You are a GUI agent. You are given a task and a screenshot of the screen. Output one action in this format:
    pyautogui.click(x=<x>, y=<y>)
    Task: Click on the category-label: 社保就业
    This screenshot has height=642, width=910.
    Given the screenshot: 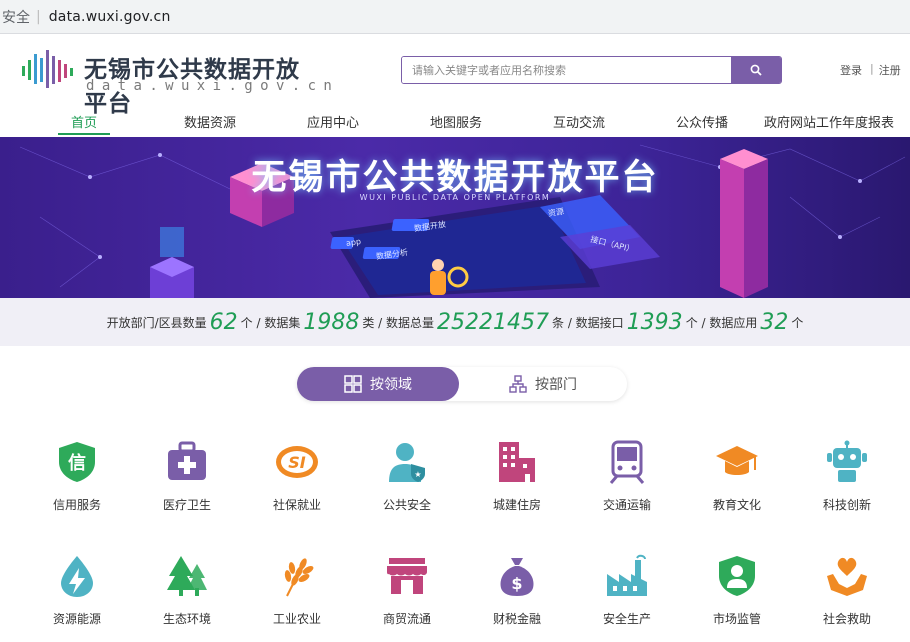 What is the action you would take?
    pyautogui.click(x=296, y=505)
    